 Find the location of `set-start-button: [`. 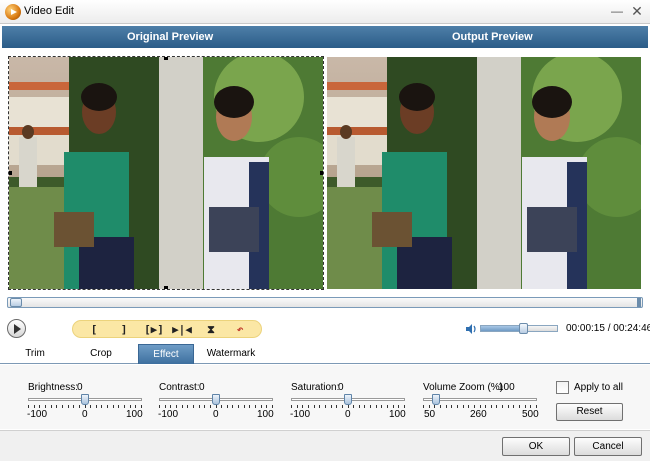

set-start-button: [ is located at coordinates (94, 329).